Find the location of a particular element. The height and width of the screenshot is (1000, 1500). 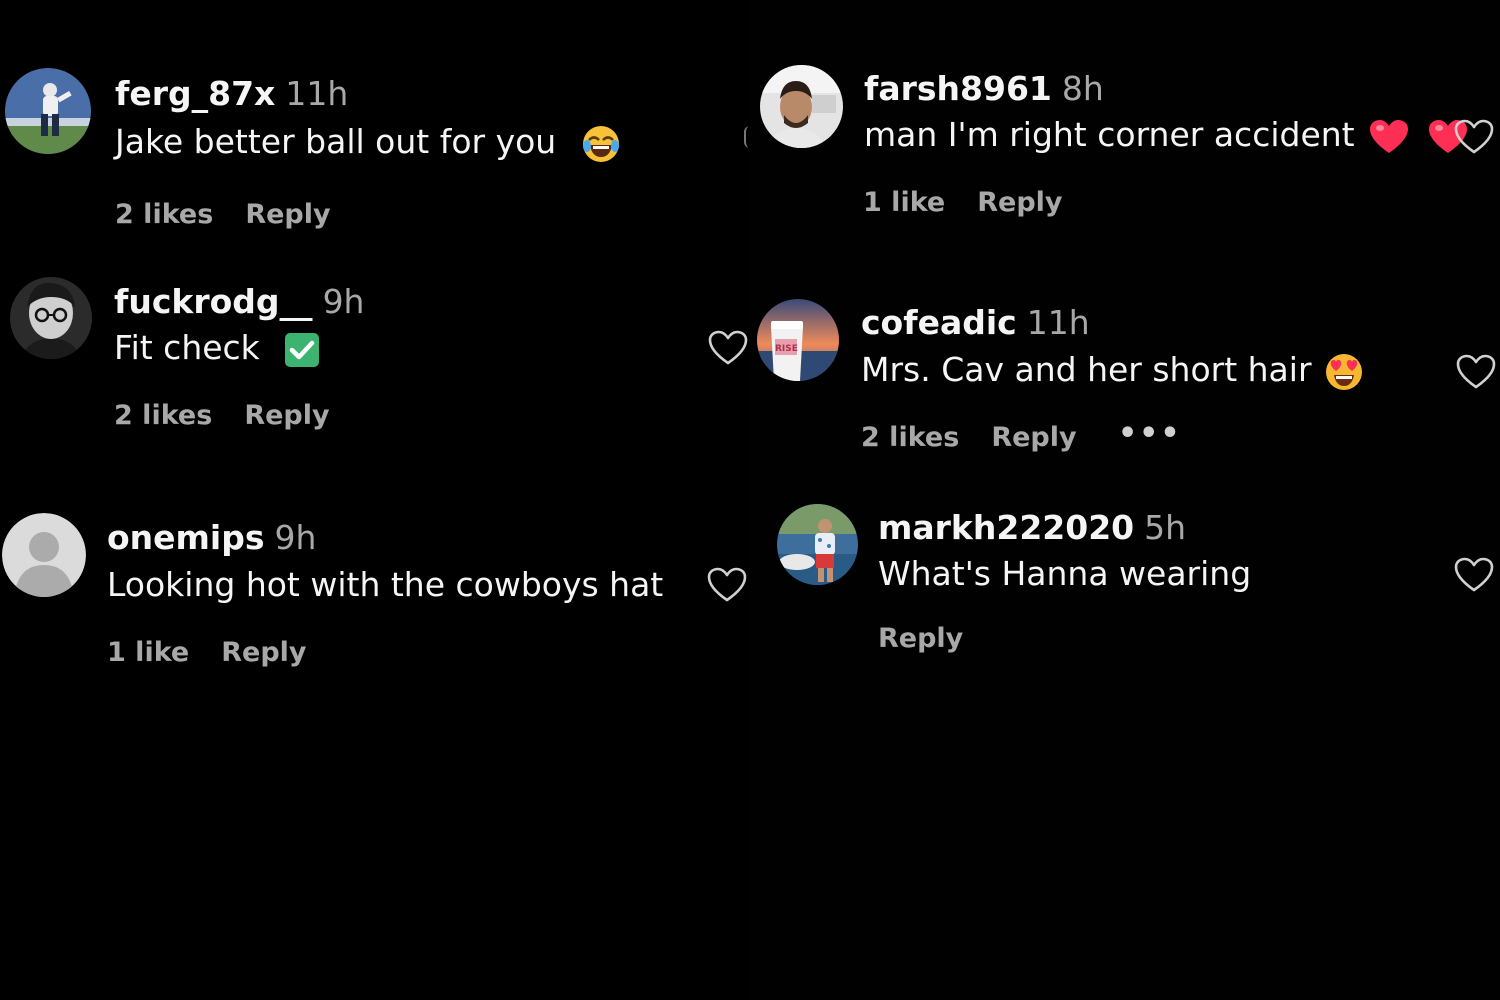

username: cofeadic is located at coordinates (939, 322).